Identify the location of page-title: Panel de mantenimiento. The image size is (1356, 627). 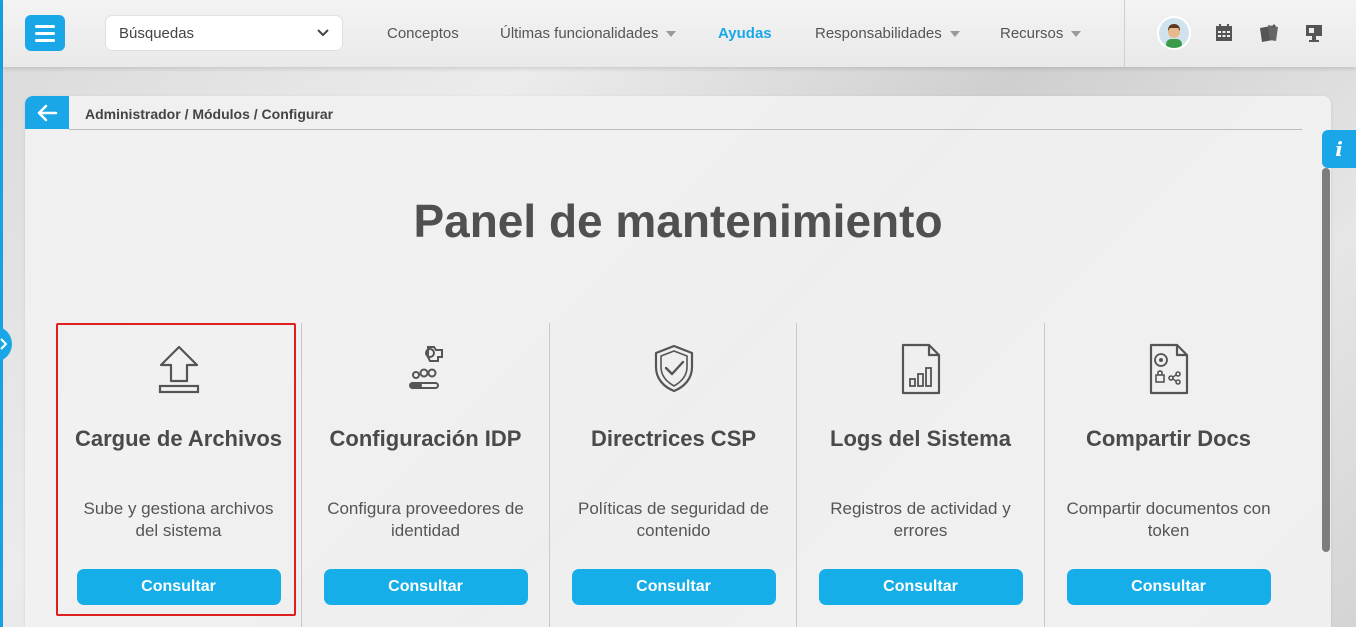
(678, 221).